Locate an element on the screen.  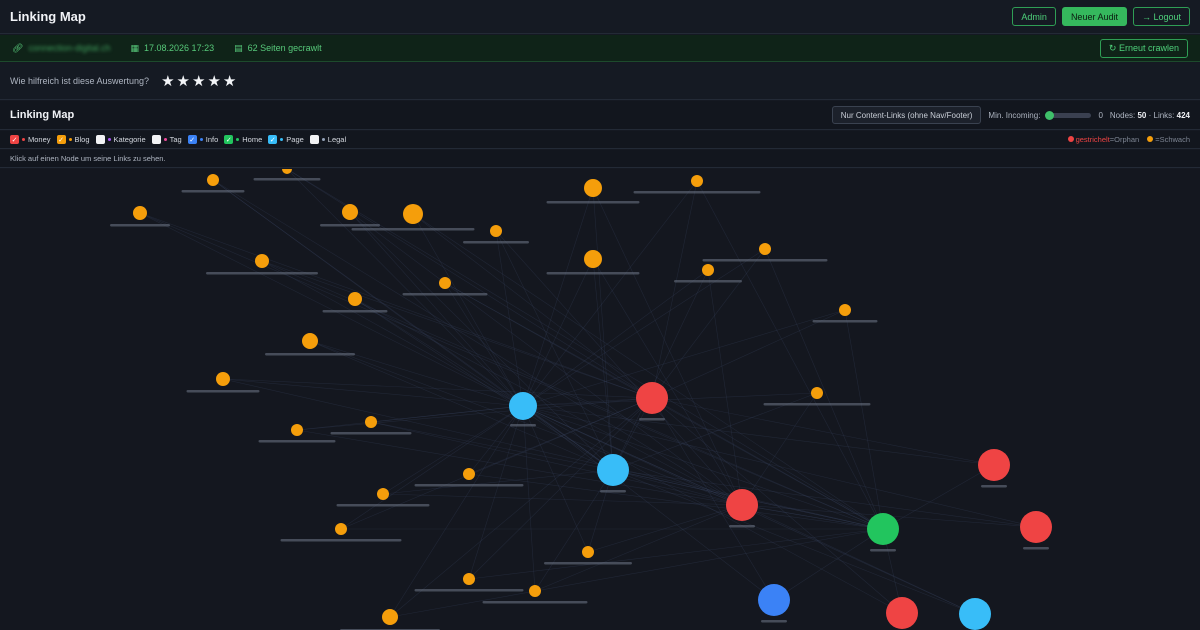
graph-node-home is located at coordinates (883, 532).